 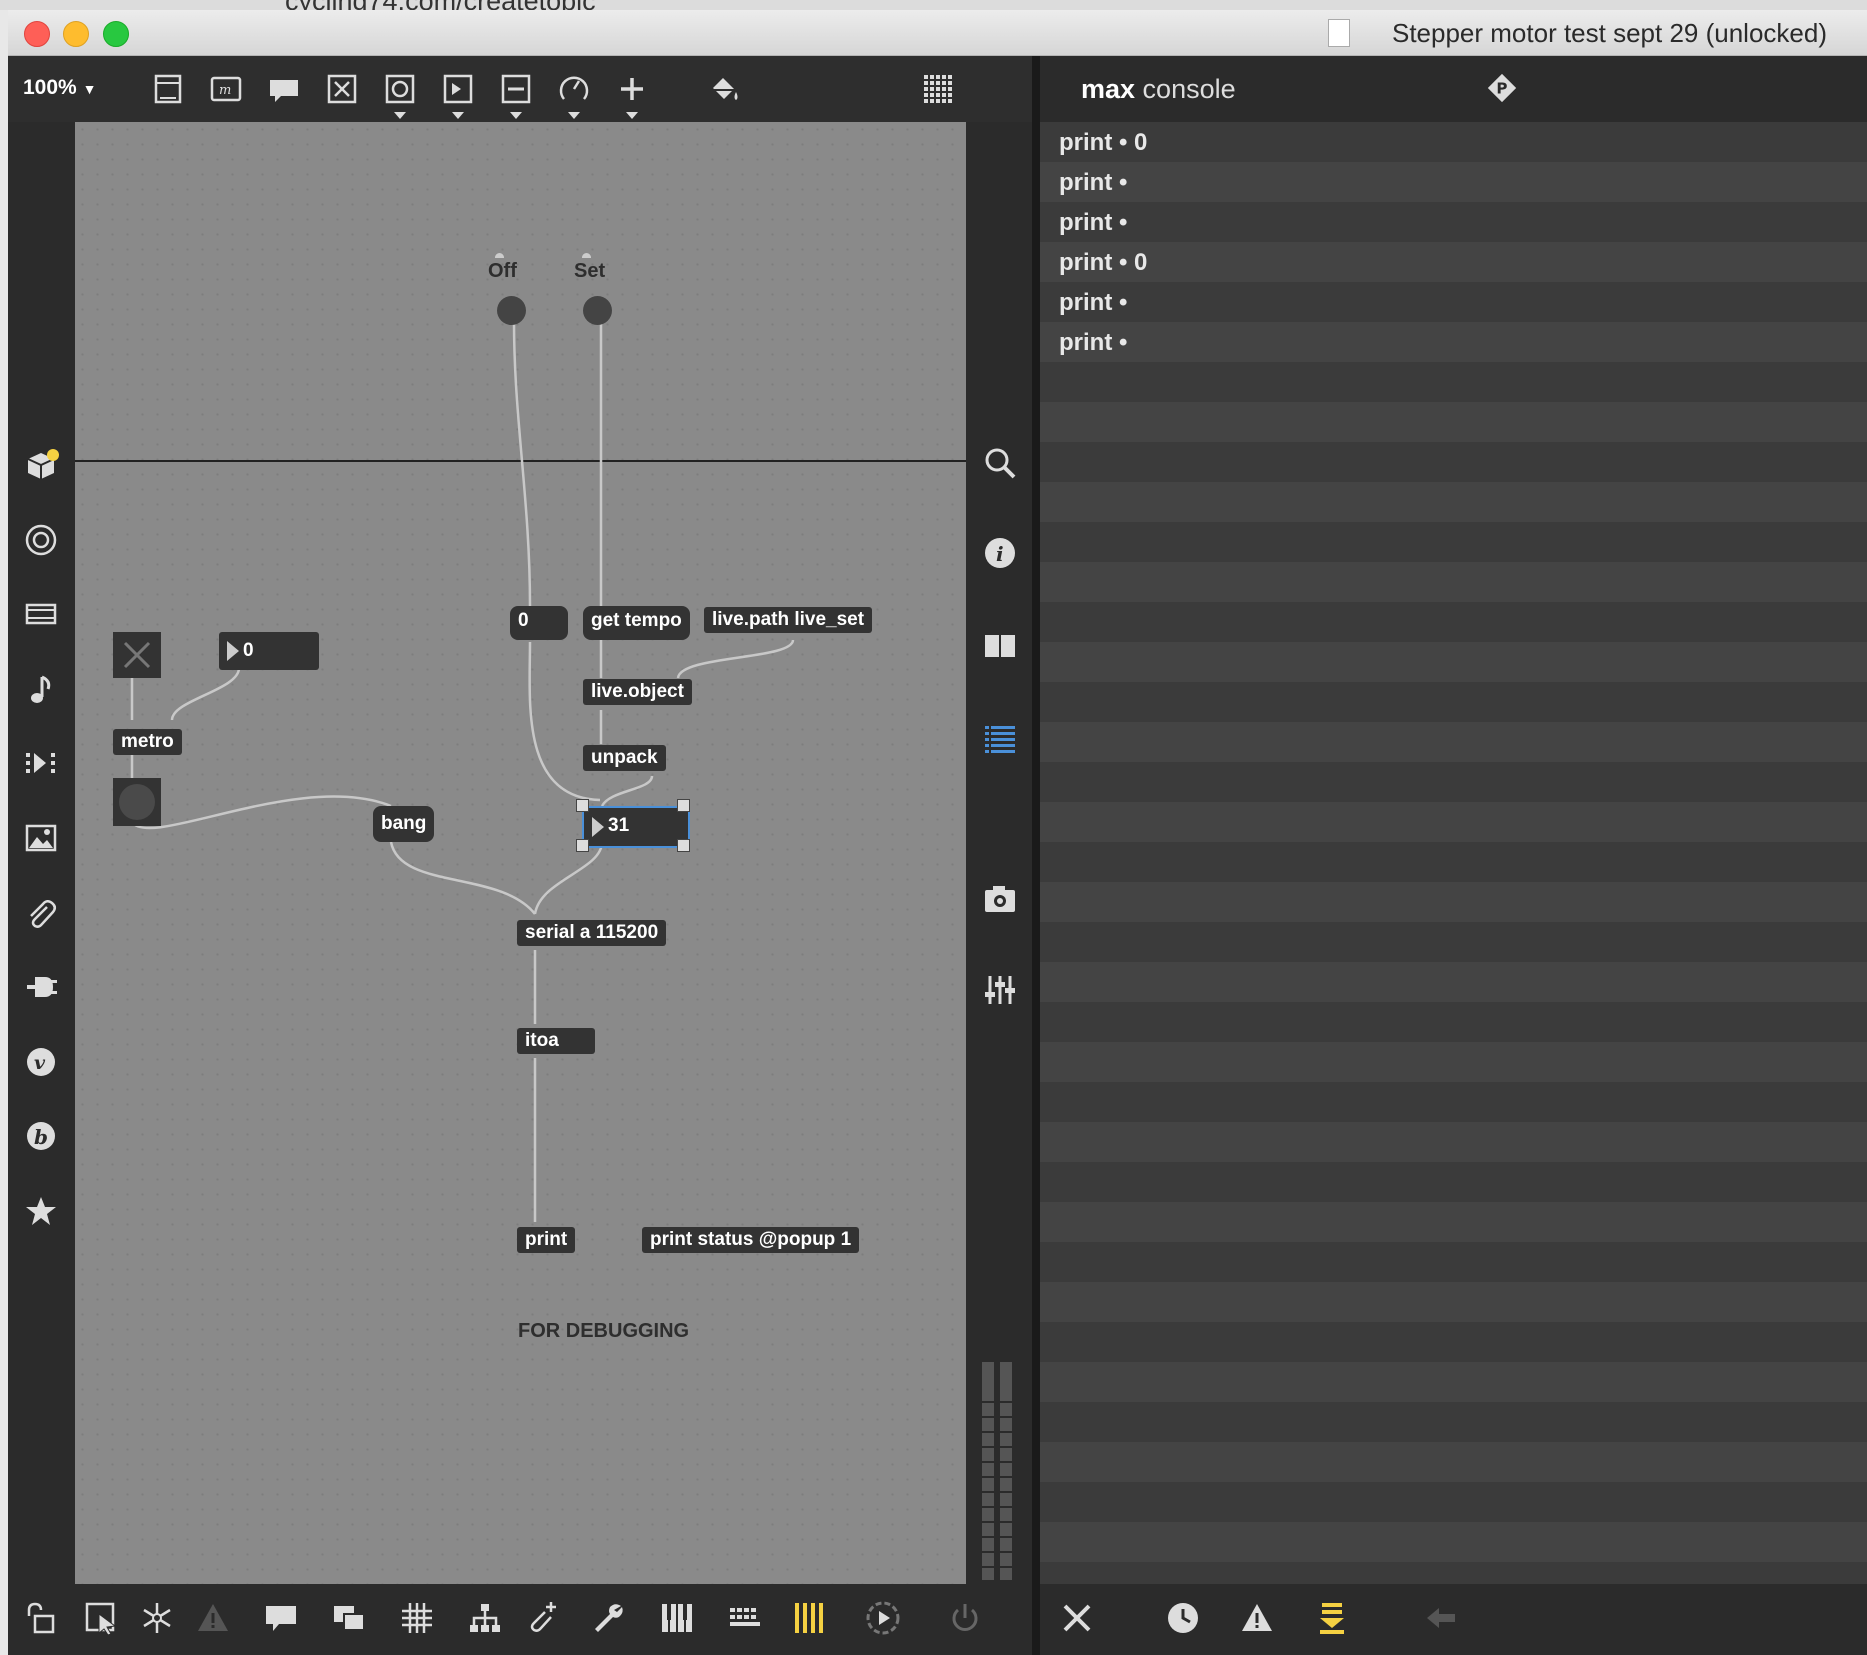 What do you see at coordinates (485, 1618) in the screenshot?
I see `hierarchy-icon` at bounding box center [485, 1618].